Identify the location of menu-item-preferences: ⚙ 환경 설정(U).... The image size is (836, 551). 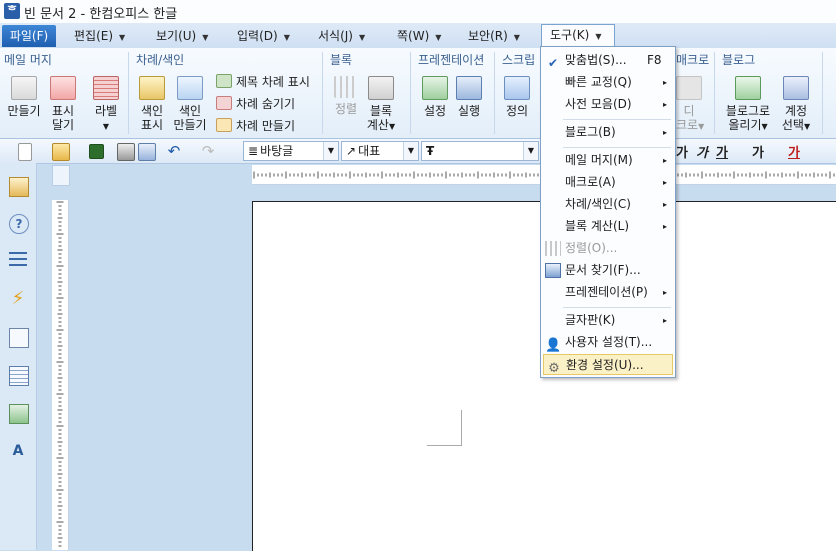
(608, 365).